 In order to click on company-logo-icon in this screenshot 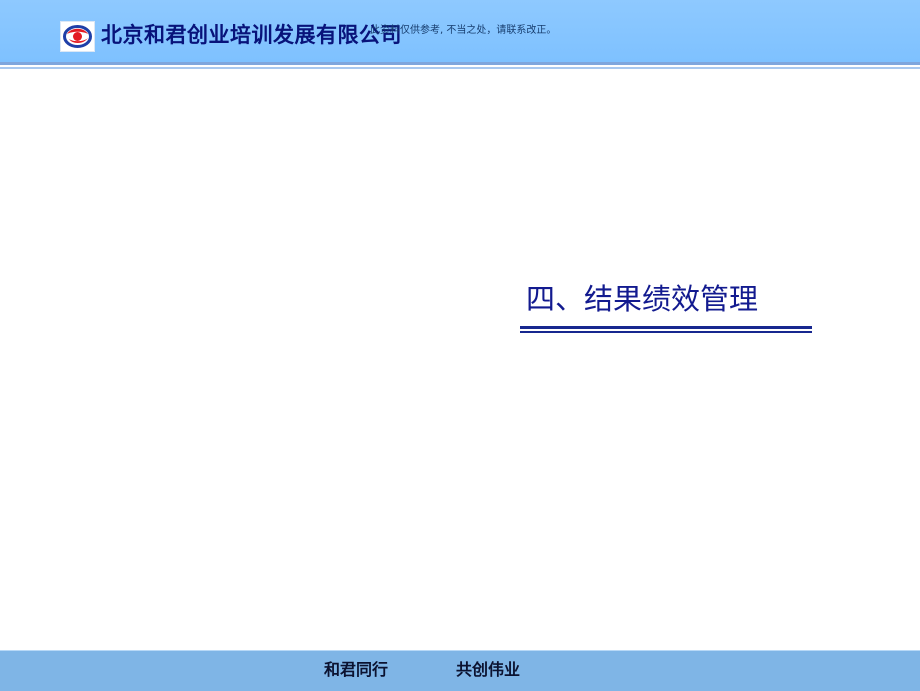, I will do `click(77, 36)`.